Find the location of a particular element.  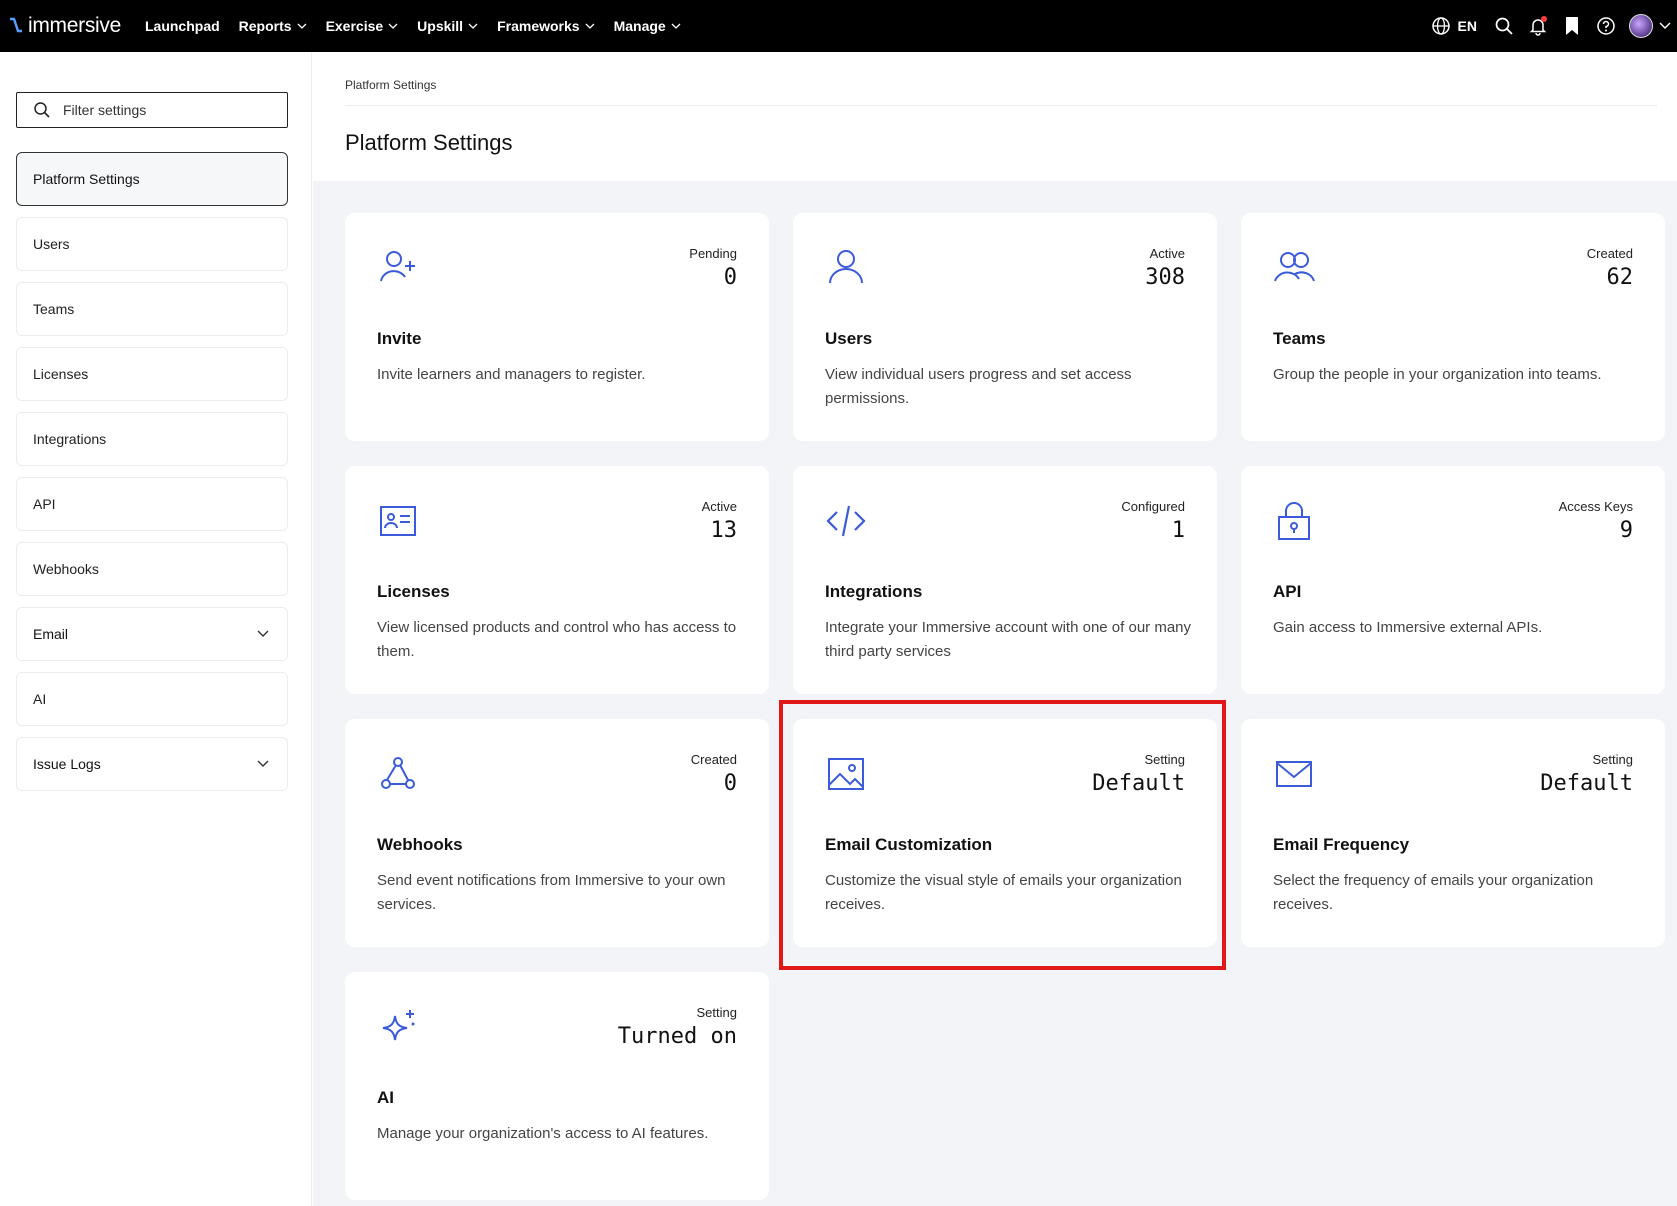

stat-label: Active is located at coordinates (719, 506).